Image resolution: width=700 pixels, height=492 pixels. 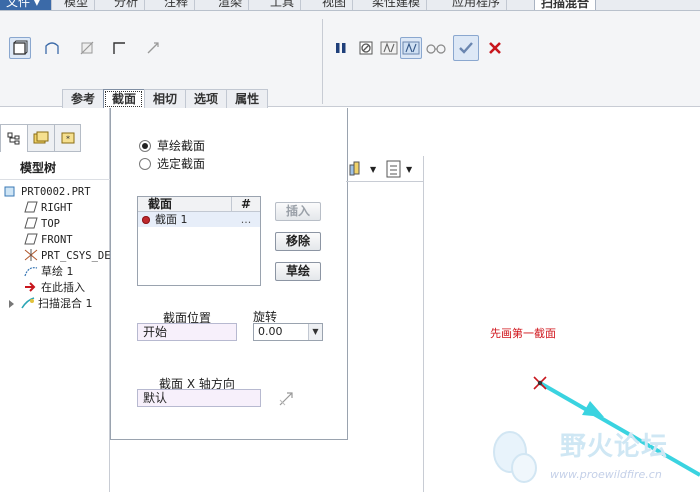 What do you see at coordinates (13, 138) in the screenshot?
I see `model-tree-tab-icon` at bounding box center [13, 138].